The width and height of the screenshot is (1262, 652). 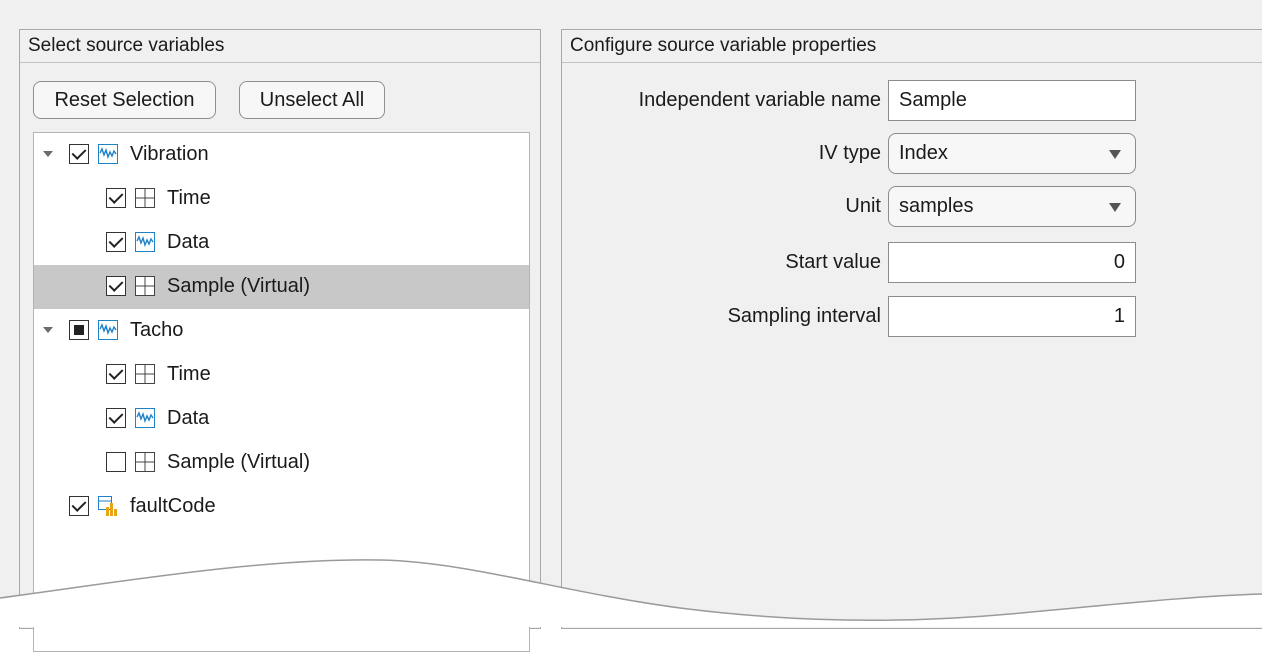 What do you see at coordinates (849, 153) in the screenshot?
I see `iv-type-label: IV type` at bounding box center [849, 153].